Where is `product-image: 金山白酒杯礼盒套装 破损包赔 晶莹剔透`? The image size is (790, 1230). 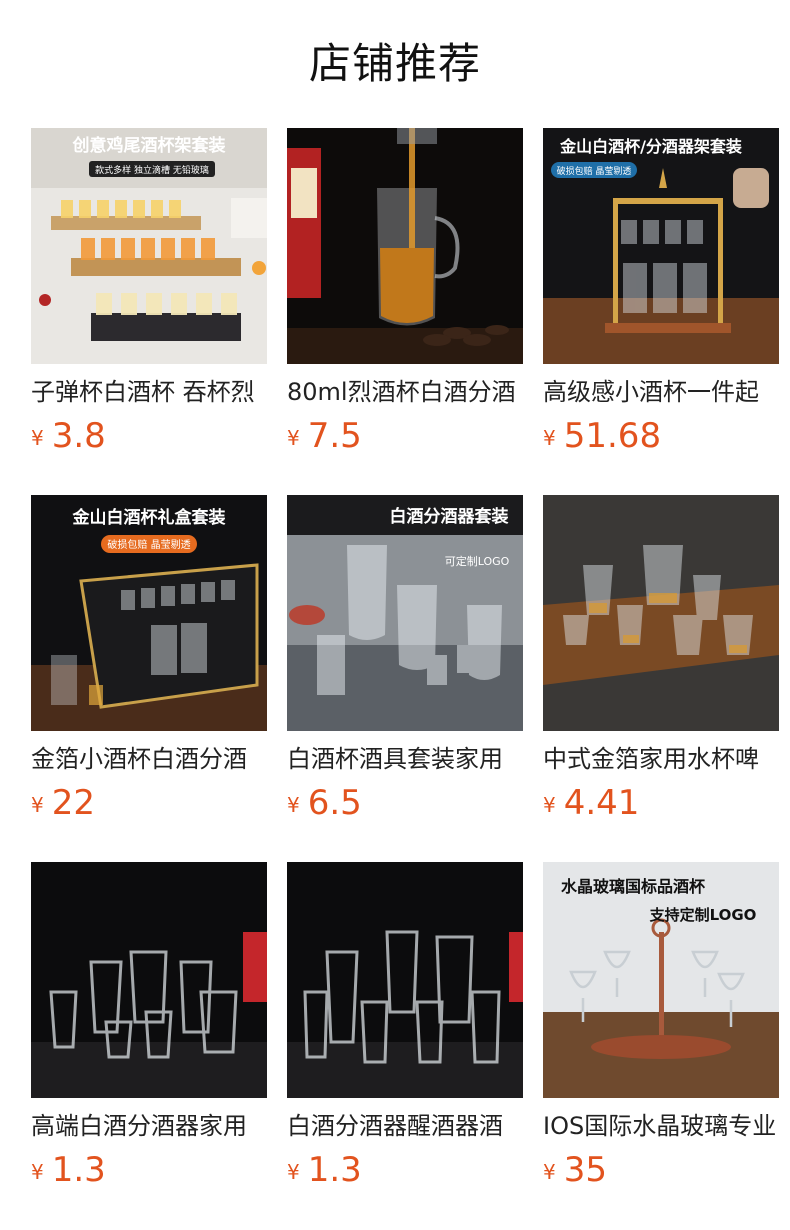 product-image: 金山白酒杯礼盒套装 破损包赔 晶莹剔透 is located at coordinates (149, 613).